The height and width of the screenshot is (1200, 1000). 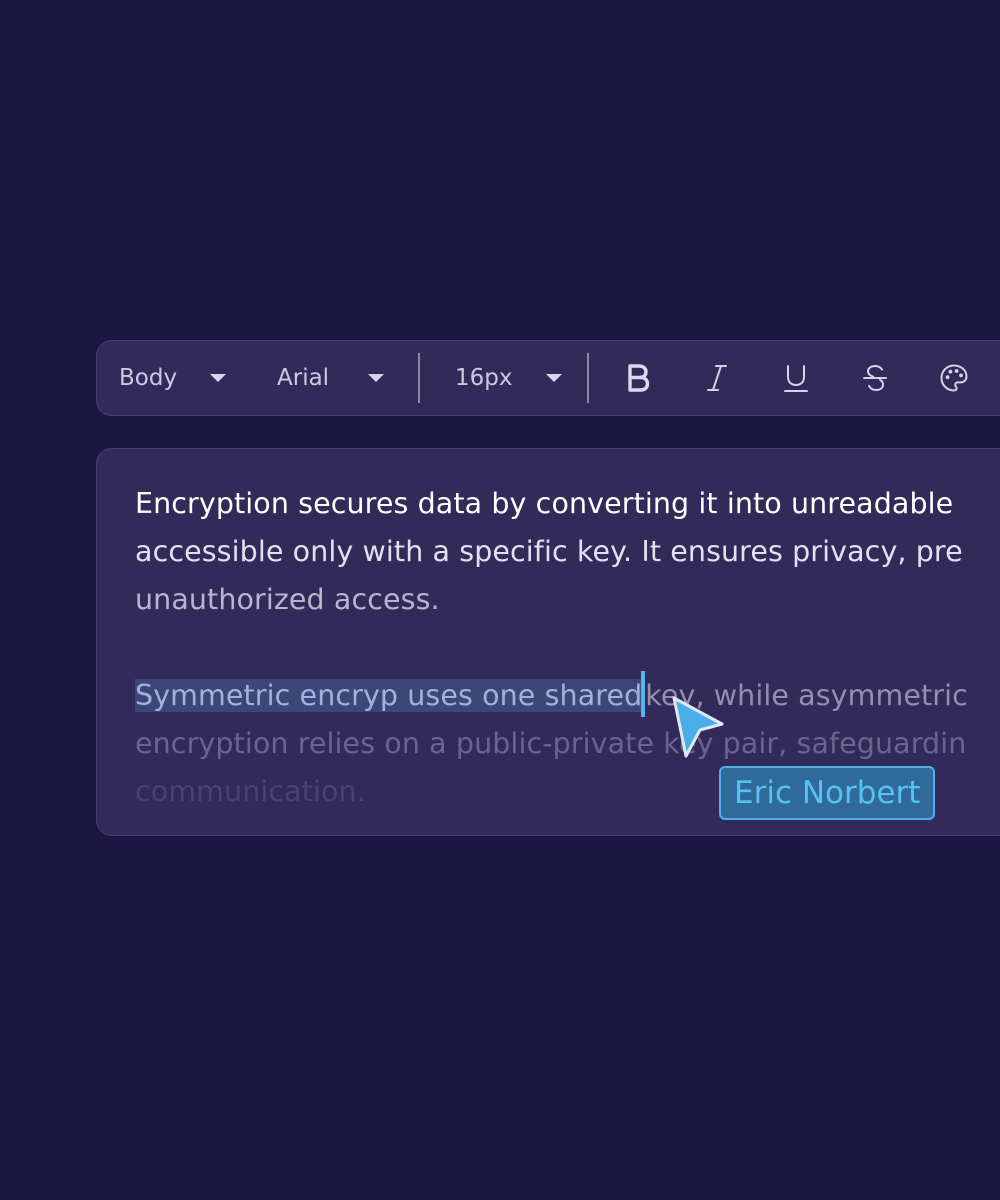 I want to click on bold-button, so click(x=638, y=378).